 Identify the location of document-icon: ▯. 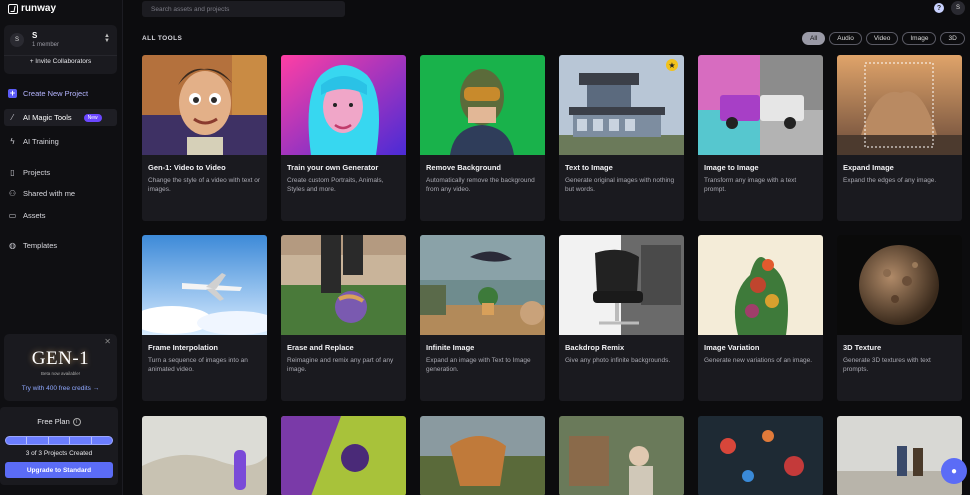
(12, 172).